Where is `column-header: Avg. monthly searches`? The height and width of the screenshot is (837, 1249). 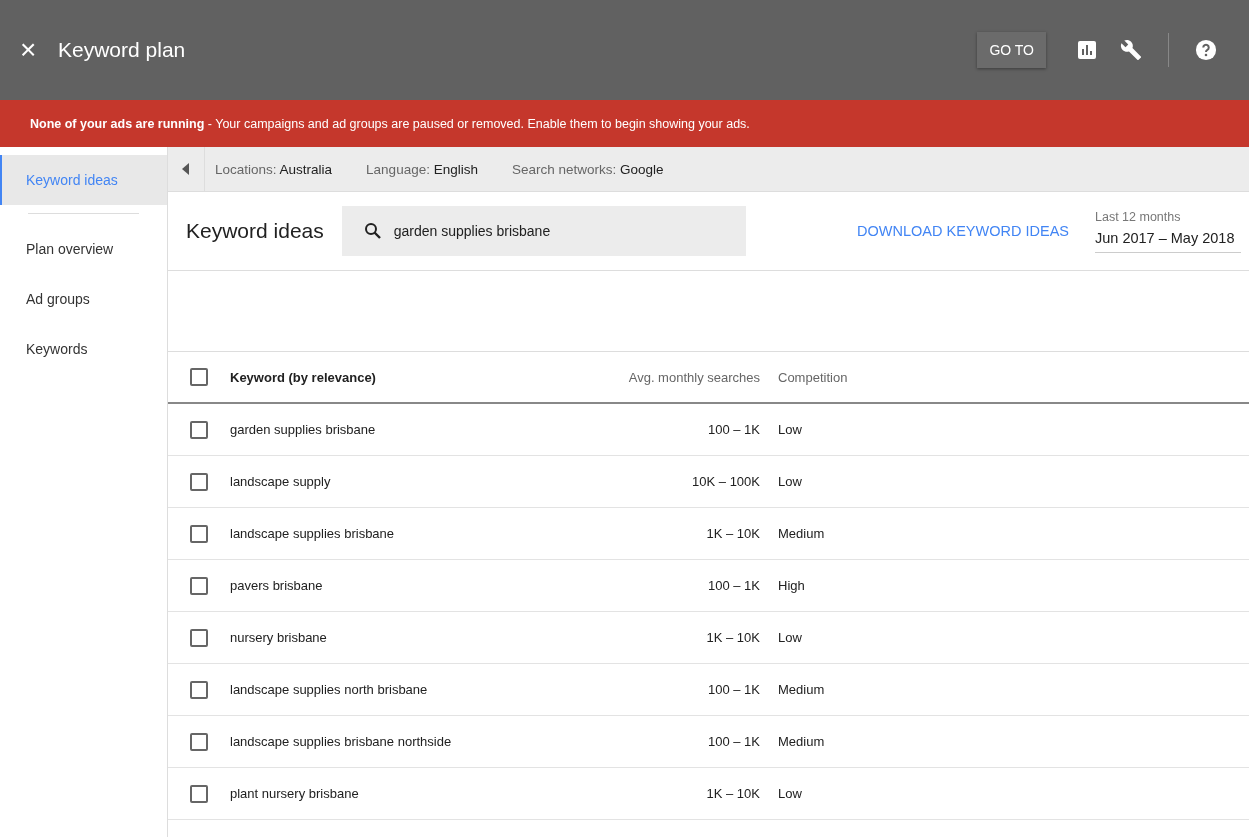
column-header: Avg. monthly searches is located at coordinates (665, 377).